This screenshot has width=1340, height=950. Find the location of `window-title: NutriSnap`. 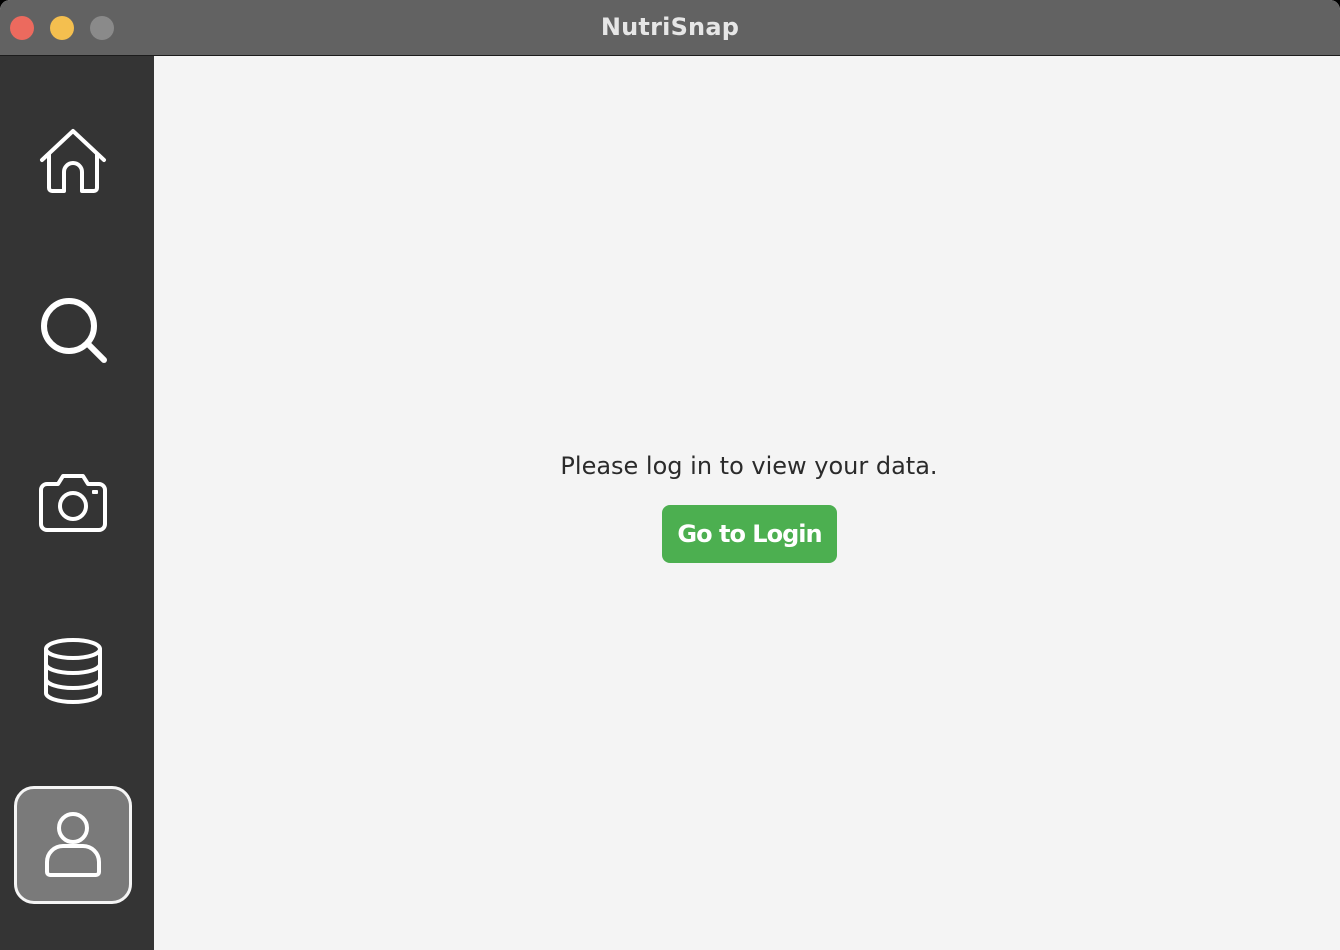

window-title: NutriSnap is located at coordinates (670, 27).